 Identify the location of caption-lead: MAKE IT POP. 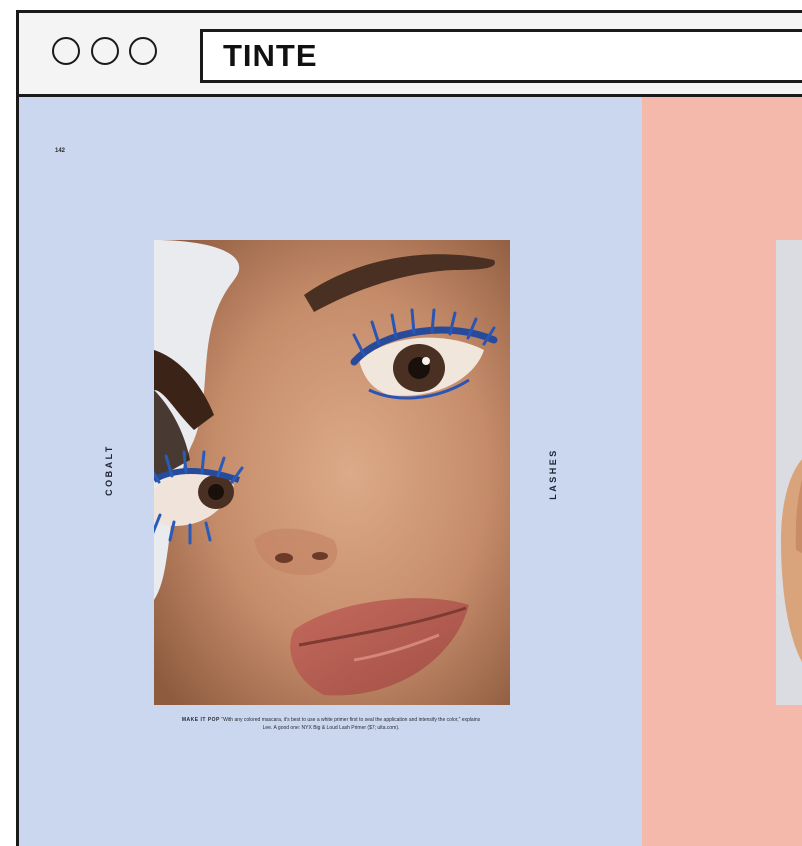
(200, 720).